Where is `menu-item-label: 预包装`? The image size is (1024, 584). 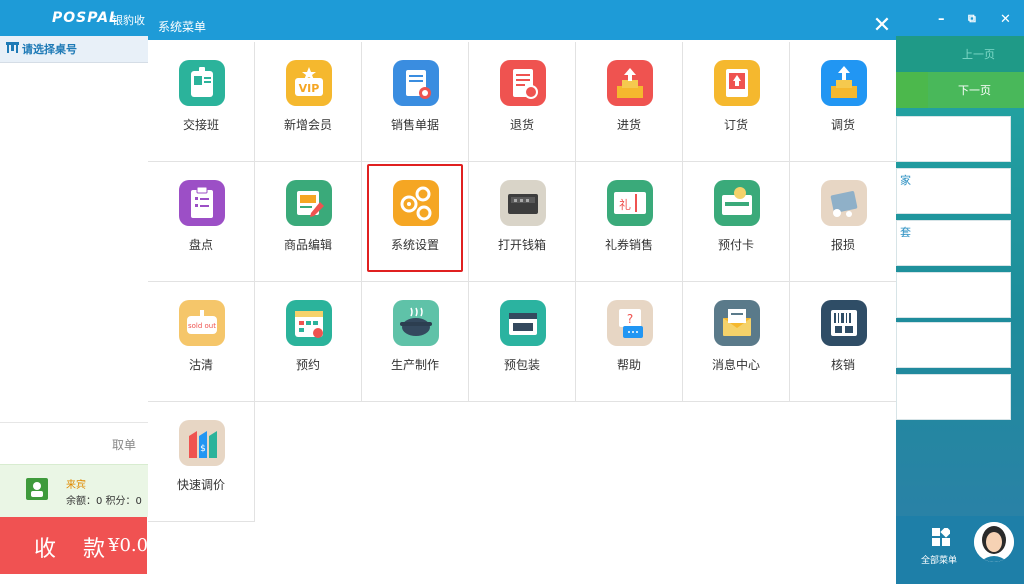
menu-item-label: 预包装 is located at coordinates (521, 365).